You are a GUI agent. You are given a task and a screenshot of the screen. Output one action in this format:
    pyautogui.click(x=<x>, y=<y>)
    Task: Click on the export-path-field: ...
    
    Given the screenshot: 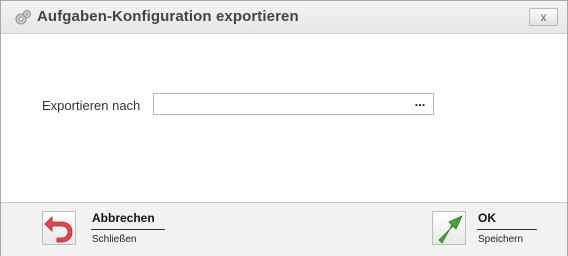 What is the action you would take?
    pyautogui.click(x=293, y=104)
    